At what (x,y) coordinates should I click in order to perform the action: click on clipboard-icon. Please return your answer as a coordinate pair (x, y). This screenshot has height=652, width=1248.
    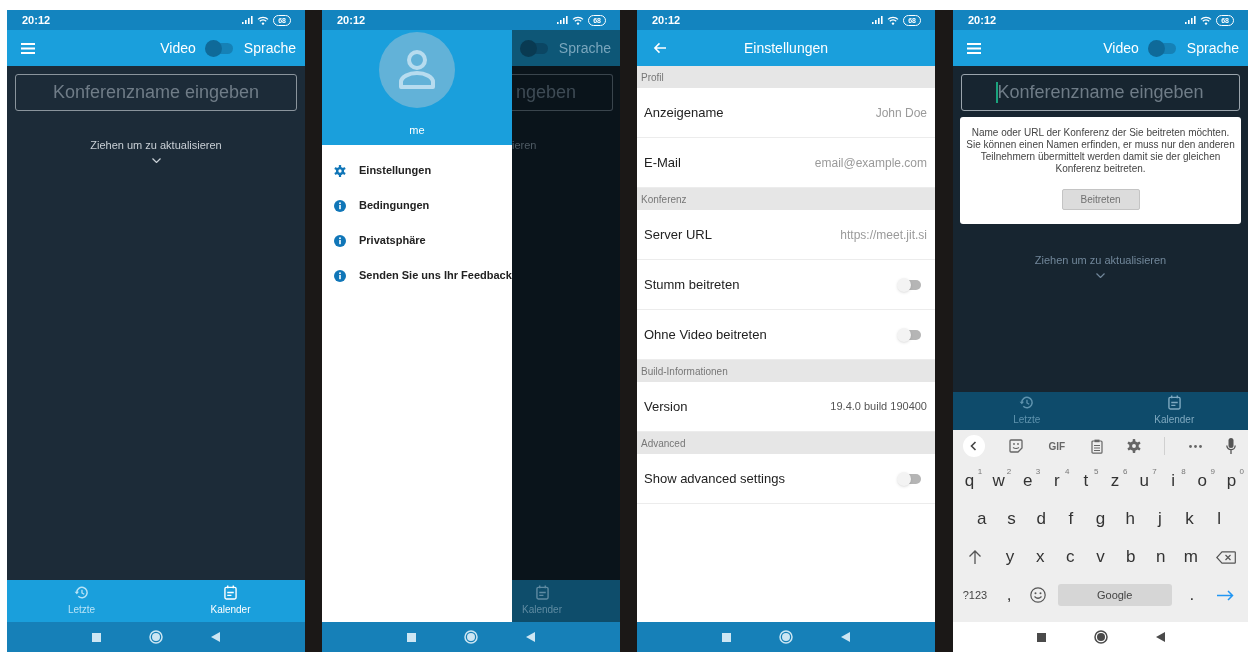
    Looking at the image, I should click on (1096, 446).